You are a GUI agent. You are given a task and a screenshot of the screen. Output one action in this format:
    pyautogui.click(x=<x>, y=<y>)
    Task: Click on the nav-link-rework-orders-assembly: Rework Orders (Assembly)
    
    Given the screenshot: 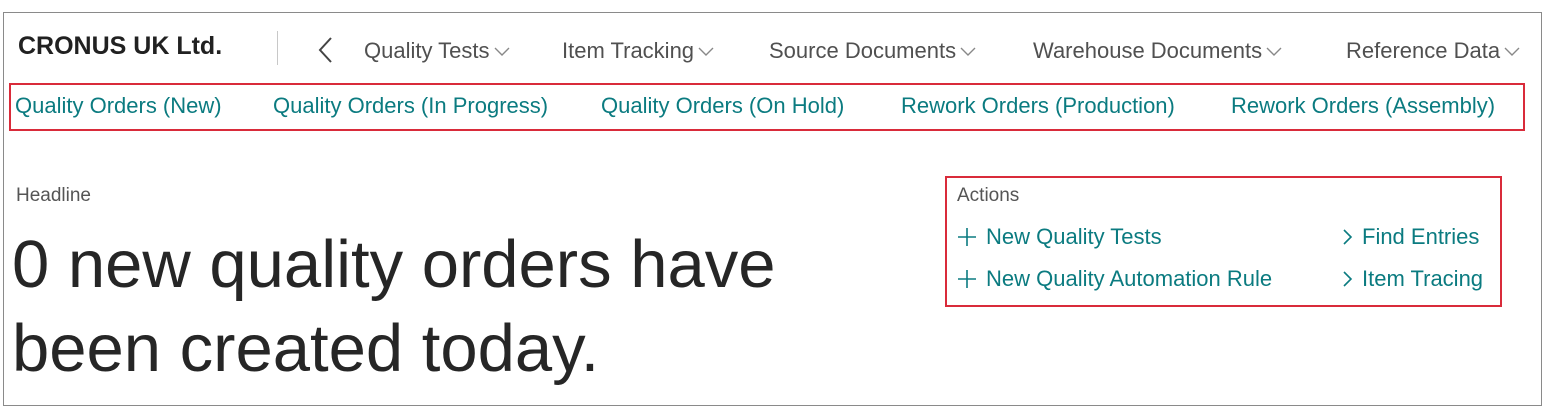 What is the action you would take?
    pyautogui.click(x=1363, y=106)
    